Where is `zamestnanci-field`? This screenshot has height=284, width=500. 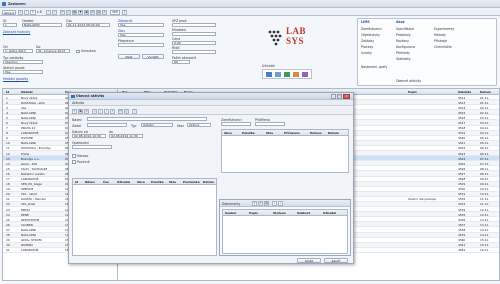
zamestnanci-field is located at coordinates (236, 124).